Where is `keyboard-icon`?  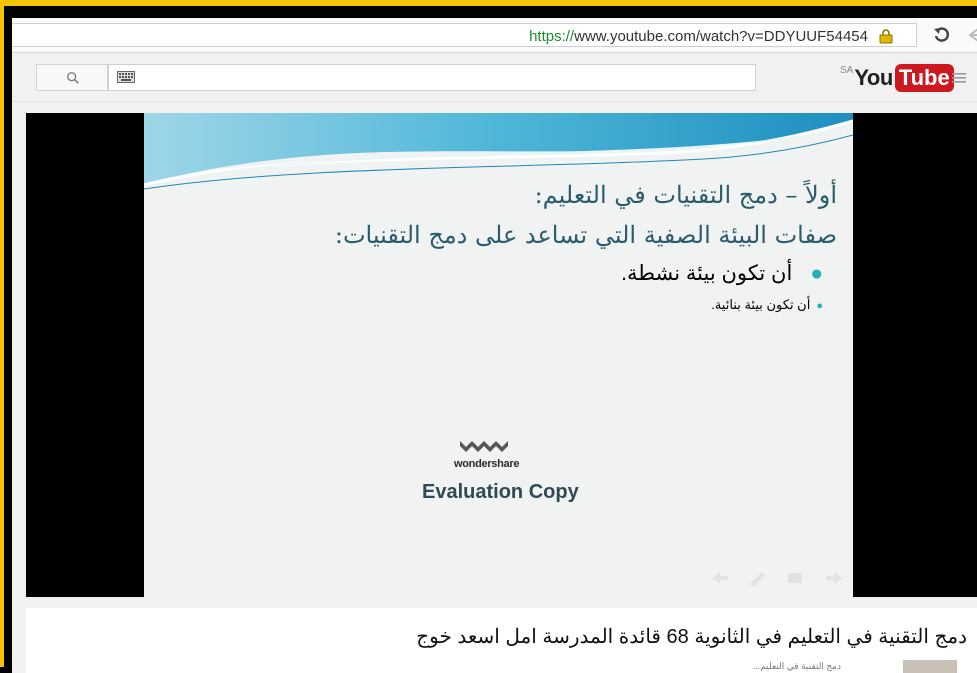
keyboard-icon is located at coordinates (126, 77).